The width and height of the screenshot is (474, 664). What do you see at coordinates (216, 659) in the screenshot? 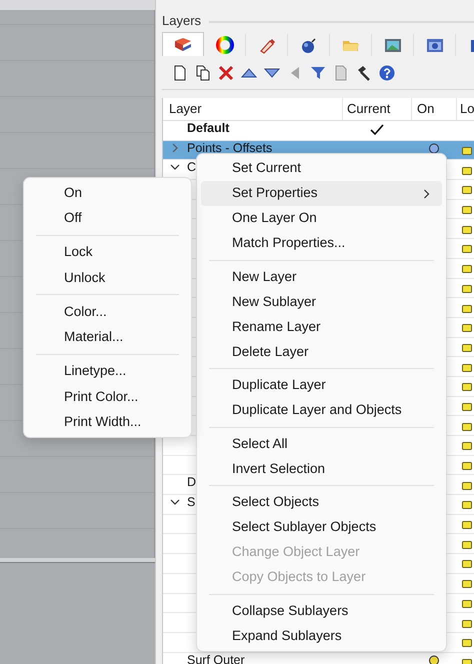
I see `layer-name: Surf Outer` at bounding box center [216, 659].